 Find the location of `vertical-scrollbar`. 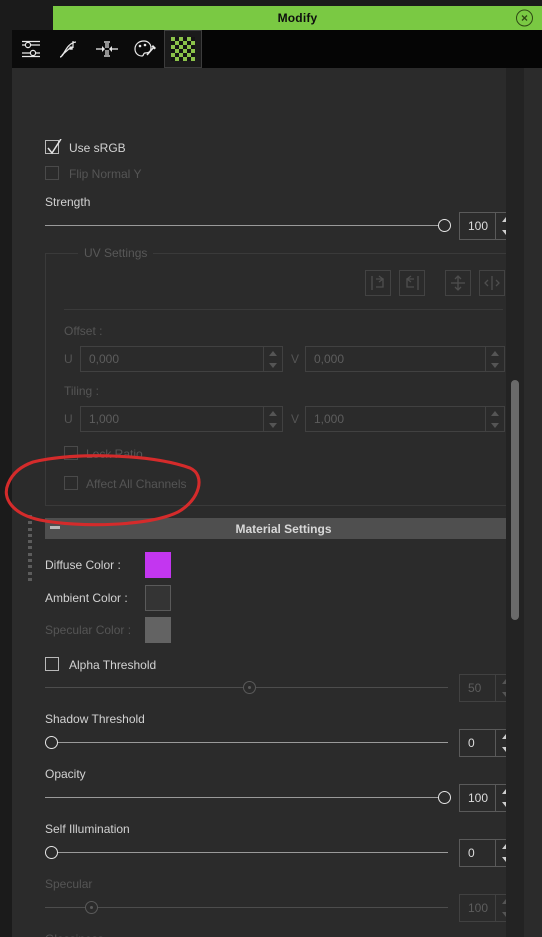

vertical-scrollbar is located at coordinates (515, 502).